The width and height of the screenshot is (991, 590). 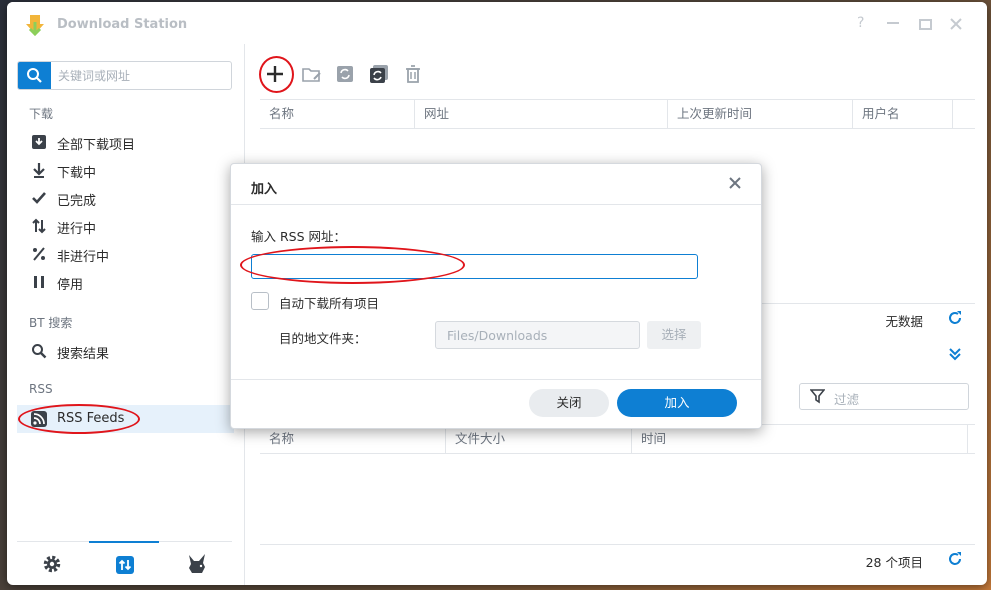 I want to click on dialog-title: 加入, so click(x=264, y=189).